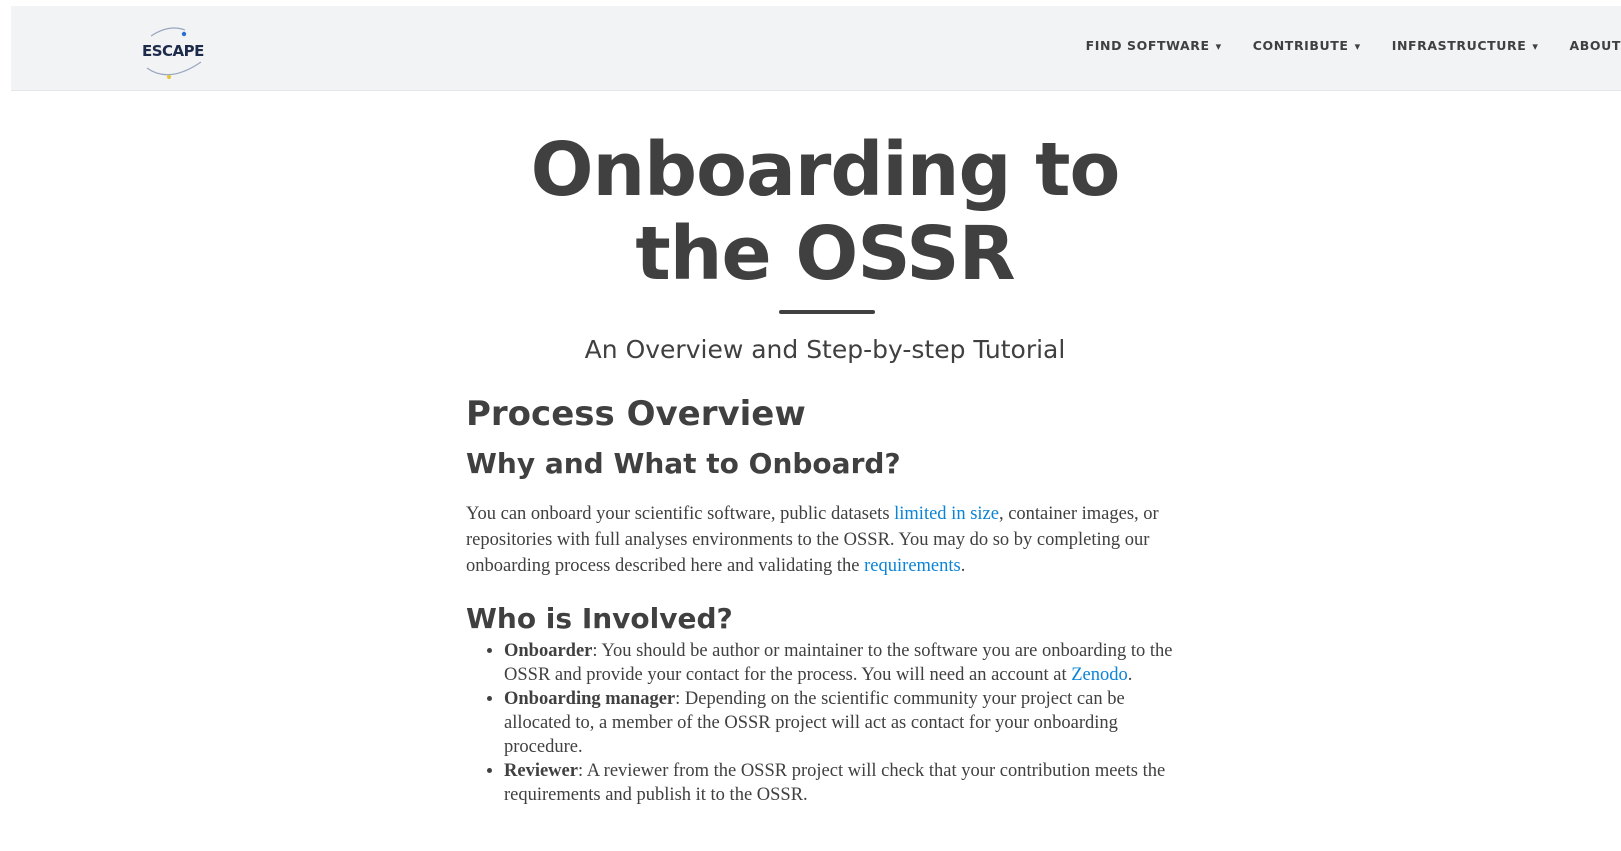 The image size is (1621, 851). Describe the element at coordinates (946, 514) in the screenshot. I see `limited-in-size-link: limited in size` at that location.